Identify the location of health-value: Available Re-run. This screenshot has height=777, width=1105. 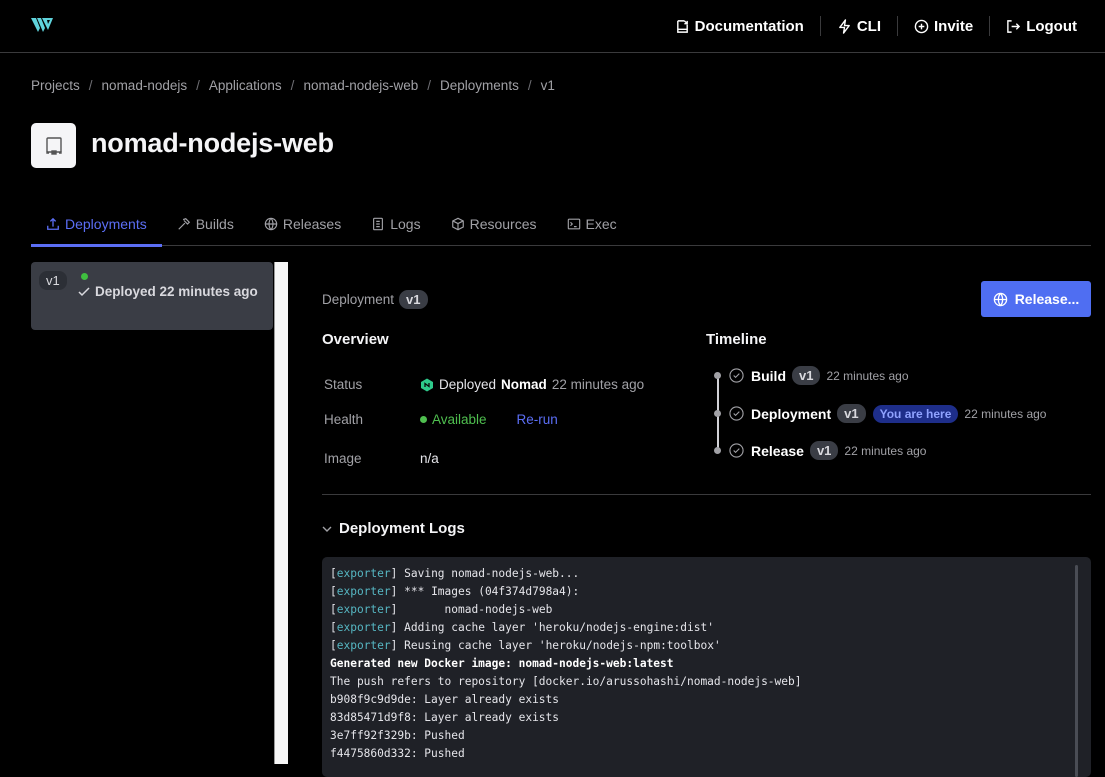
(489, 419).